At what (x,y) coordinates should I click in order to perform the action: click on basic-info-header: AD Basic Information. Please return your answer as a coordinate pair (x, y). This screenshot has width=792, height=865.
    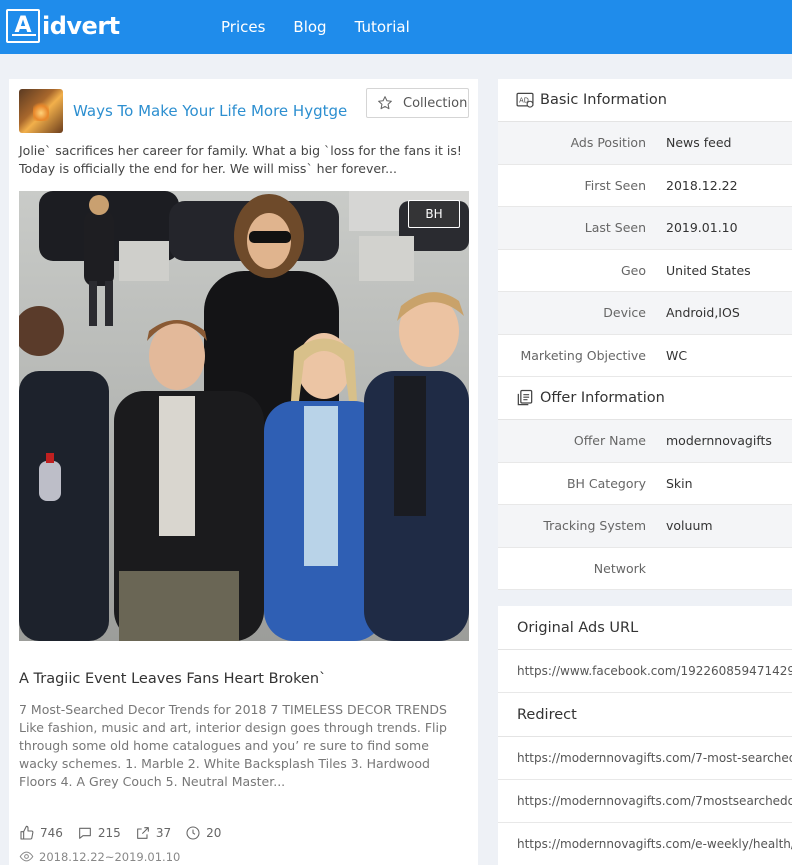
    Looking at the image, I should click on (645, 100).